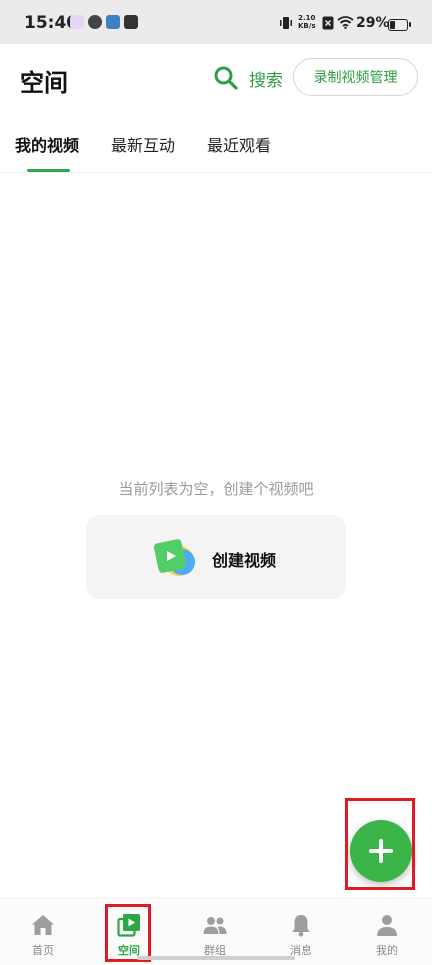 The height and width of the screenshot is (965, 432). I want to click on page-title: 空间, so click(44, 83).